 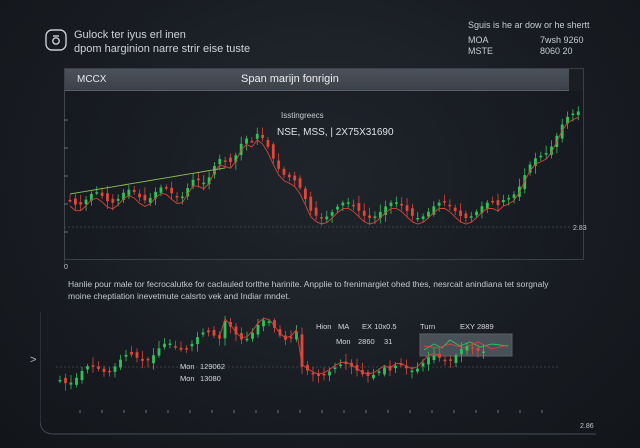 What do you see at coordinates (344, 326) in the screenshot?
I see `chart2-label-ma: MA` at bounding box center [344, 326].